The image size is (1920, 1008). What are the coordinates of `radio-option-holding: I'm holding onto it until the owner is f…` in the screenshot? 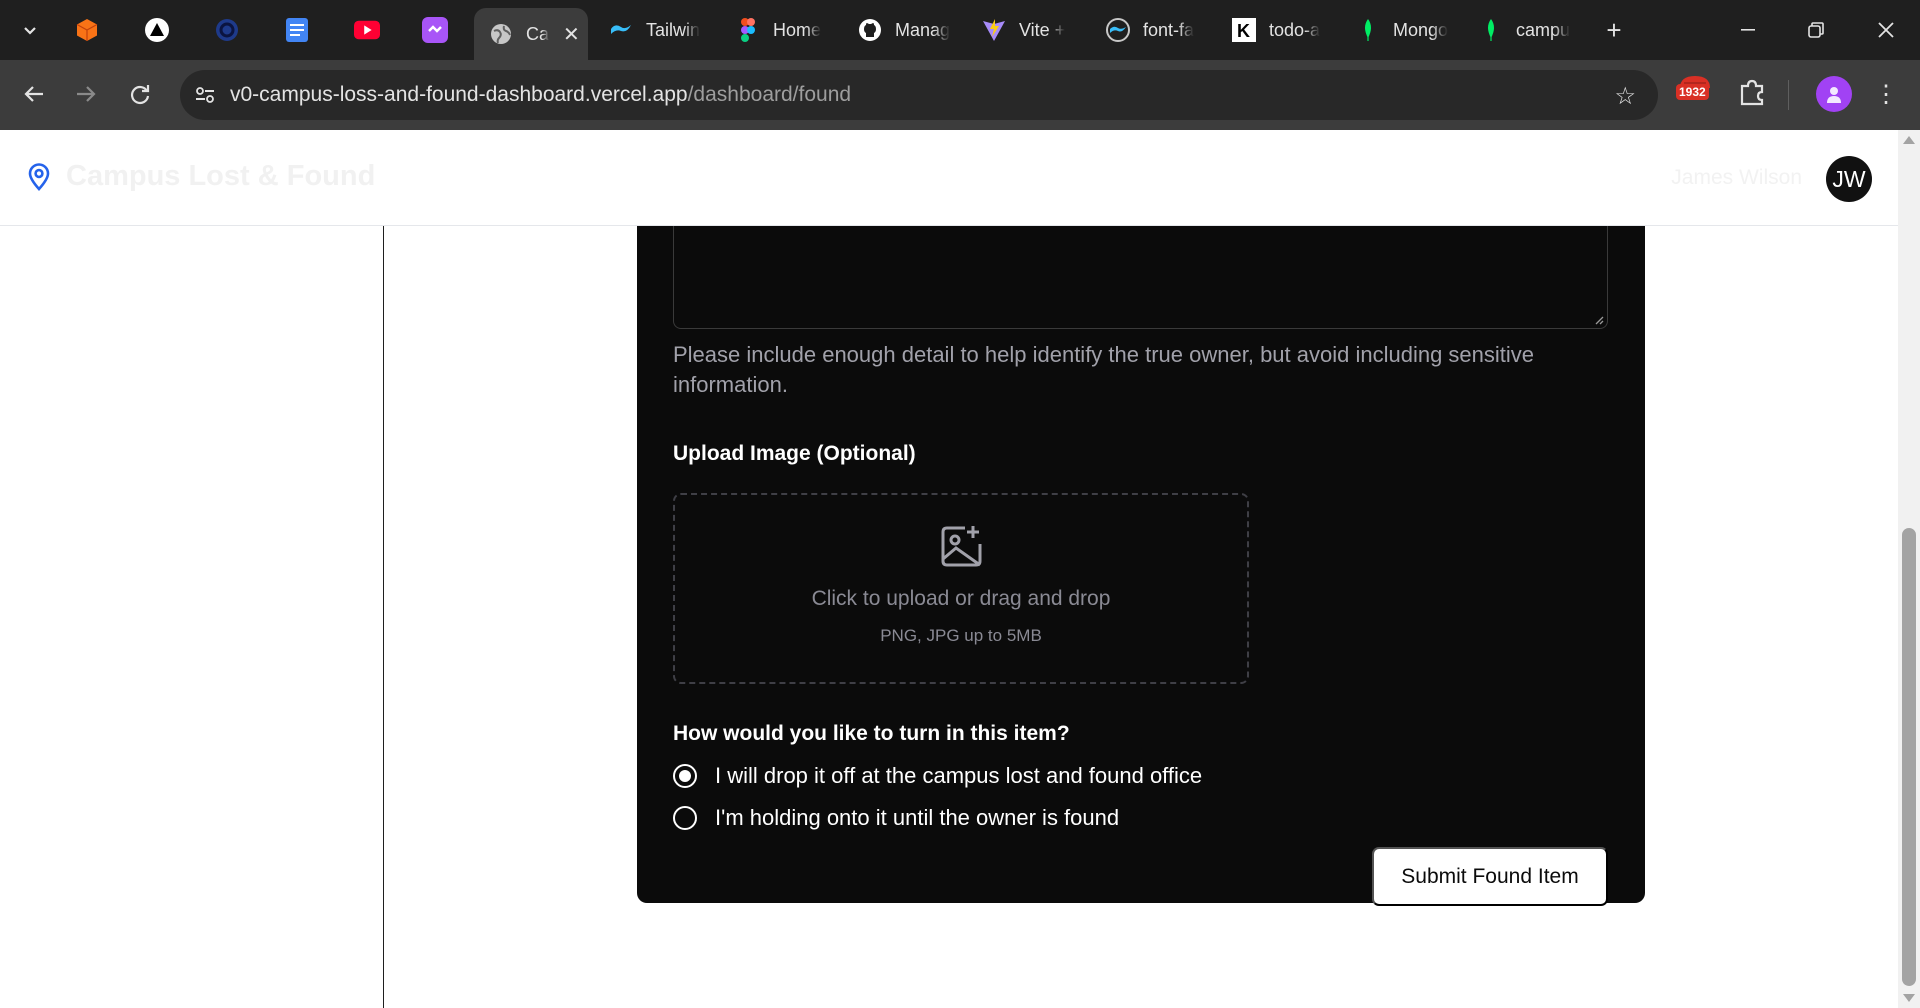 It's located at (896, 818).